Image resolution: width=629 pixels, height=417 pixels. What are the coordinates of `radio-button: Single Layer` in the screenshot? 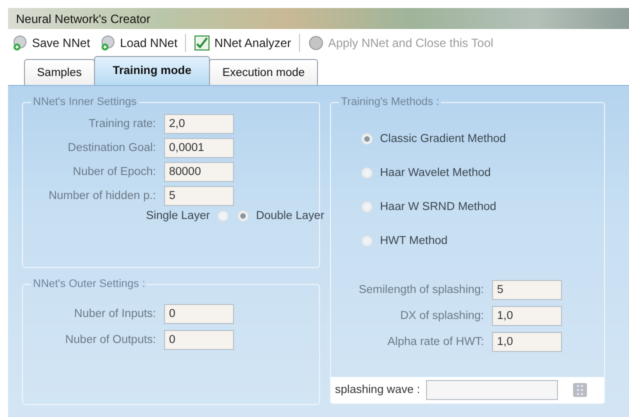 It's located at (187, 216).